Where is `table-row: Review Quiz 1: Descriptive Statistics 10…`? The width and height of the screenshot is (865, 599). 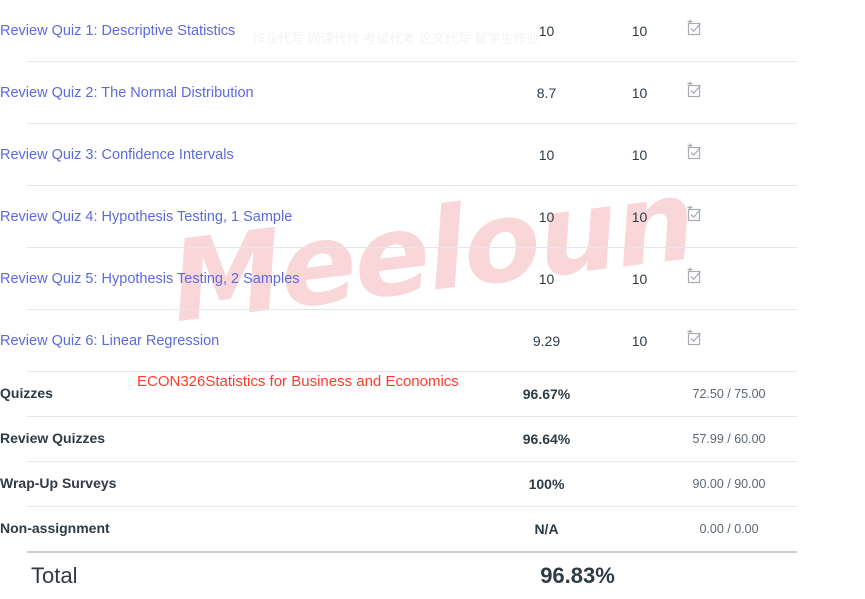
table-row: Review Quiz 1: Descriptive Statistics 10… is located at coordinates (432, 30).